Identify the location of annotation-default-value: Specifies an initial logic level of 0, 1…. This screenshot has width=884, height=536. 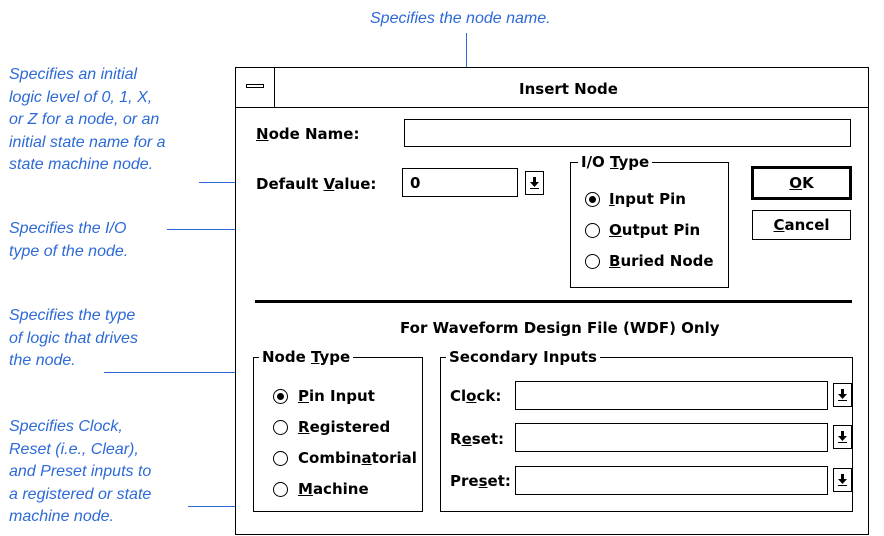
(87, 119).